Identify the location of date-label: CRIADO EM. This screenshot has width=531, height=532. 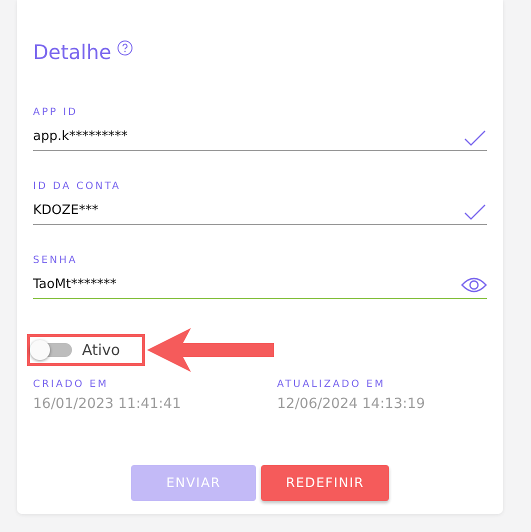
(71, 385).